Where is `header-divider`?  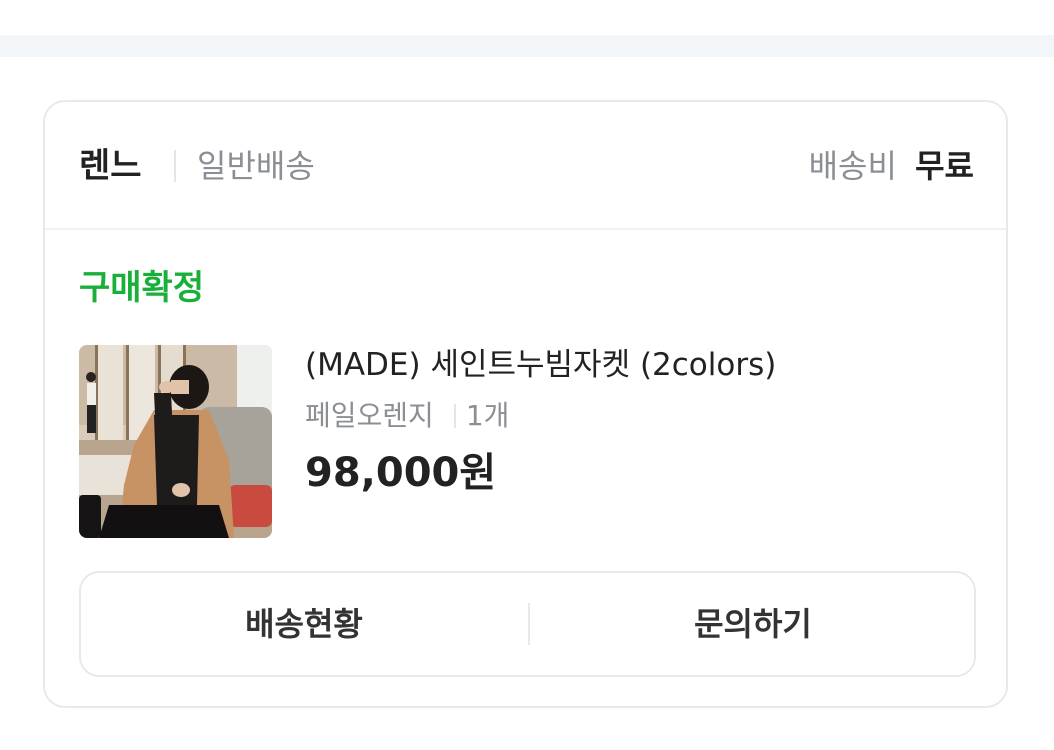 header-divider is located at coordinates (175, 166).